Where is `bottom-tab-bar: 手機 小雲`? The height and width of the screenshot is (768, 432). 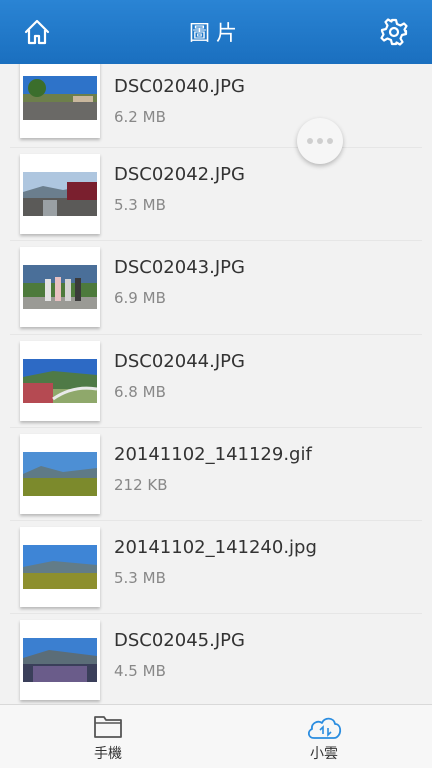
bottom-tab-bar: 手機 小雲 is located at coordinates (216, 736).